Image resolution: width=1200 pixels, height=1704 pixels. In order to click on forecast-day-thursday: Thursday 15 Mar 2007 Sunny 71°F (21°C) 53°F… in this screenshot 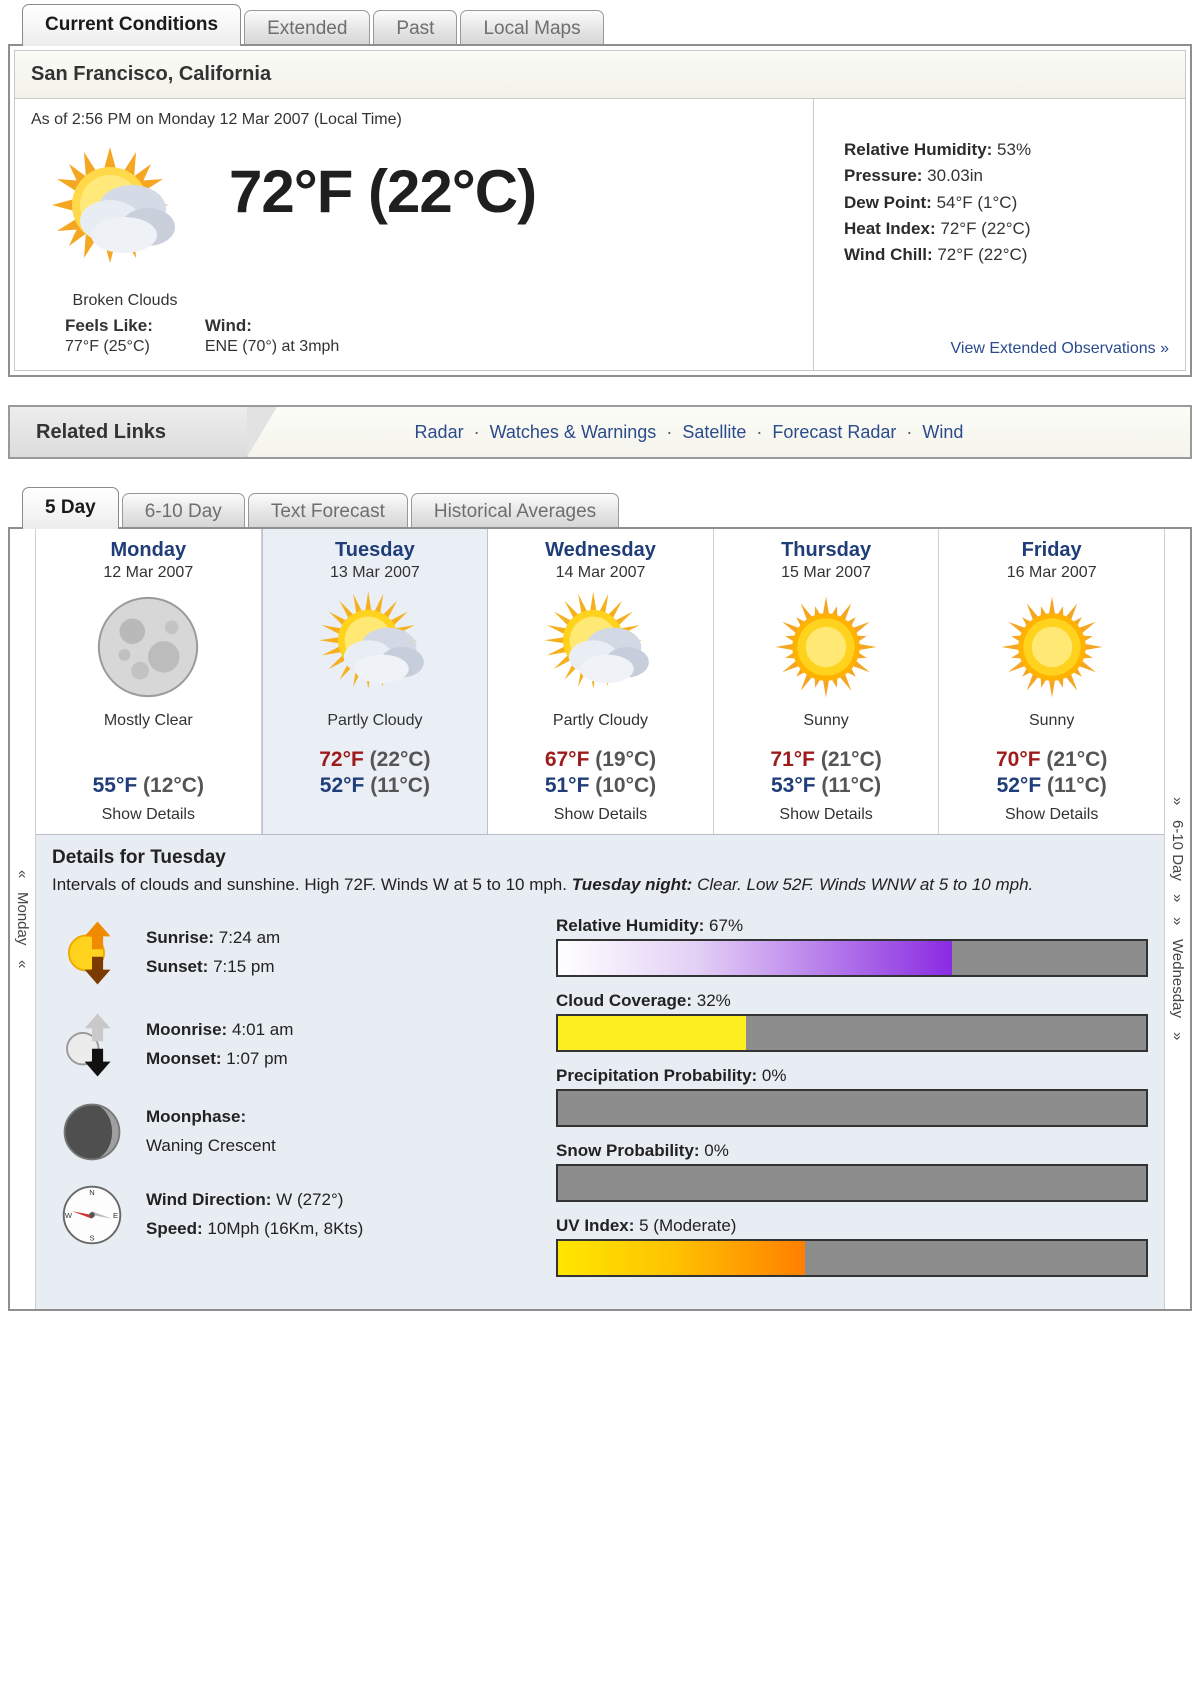, I will do `click(826, 681)`.